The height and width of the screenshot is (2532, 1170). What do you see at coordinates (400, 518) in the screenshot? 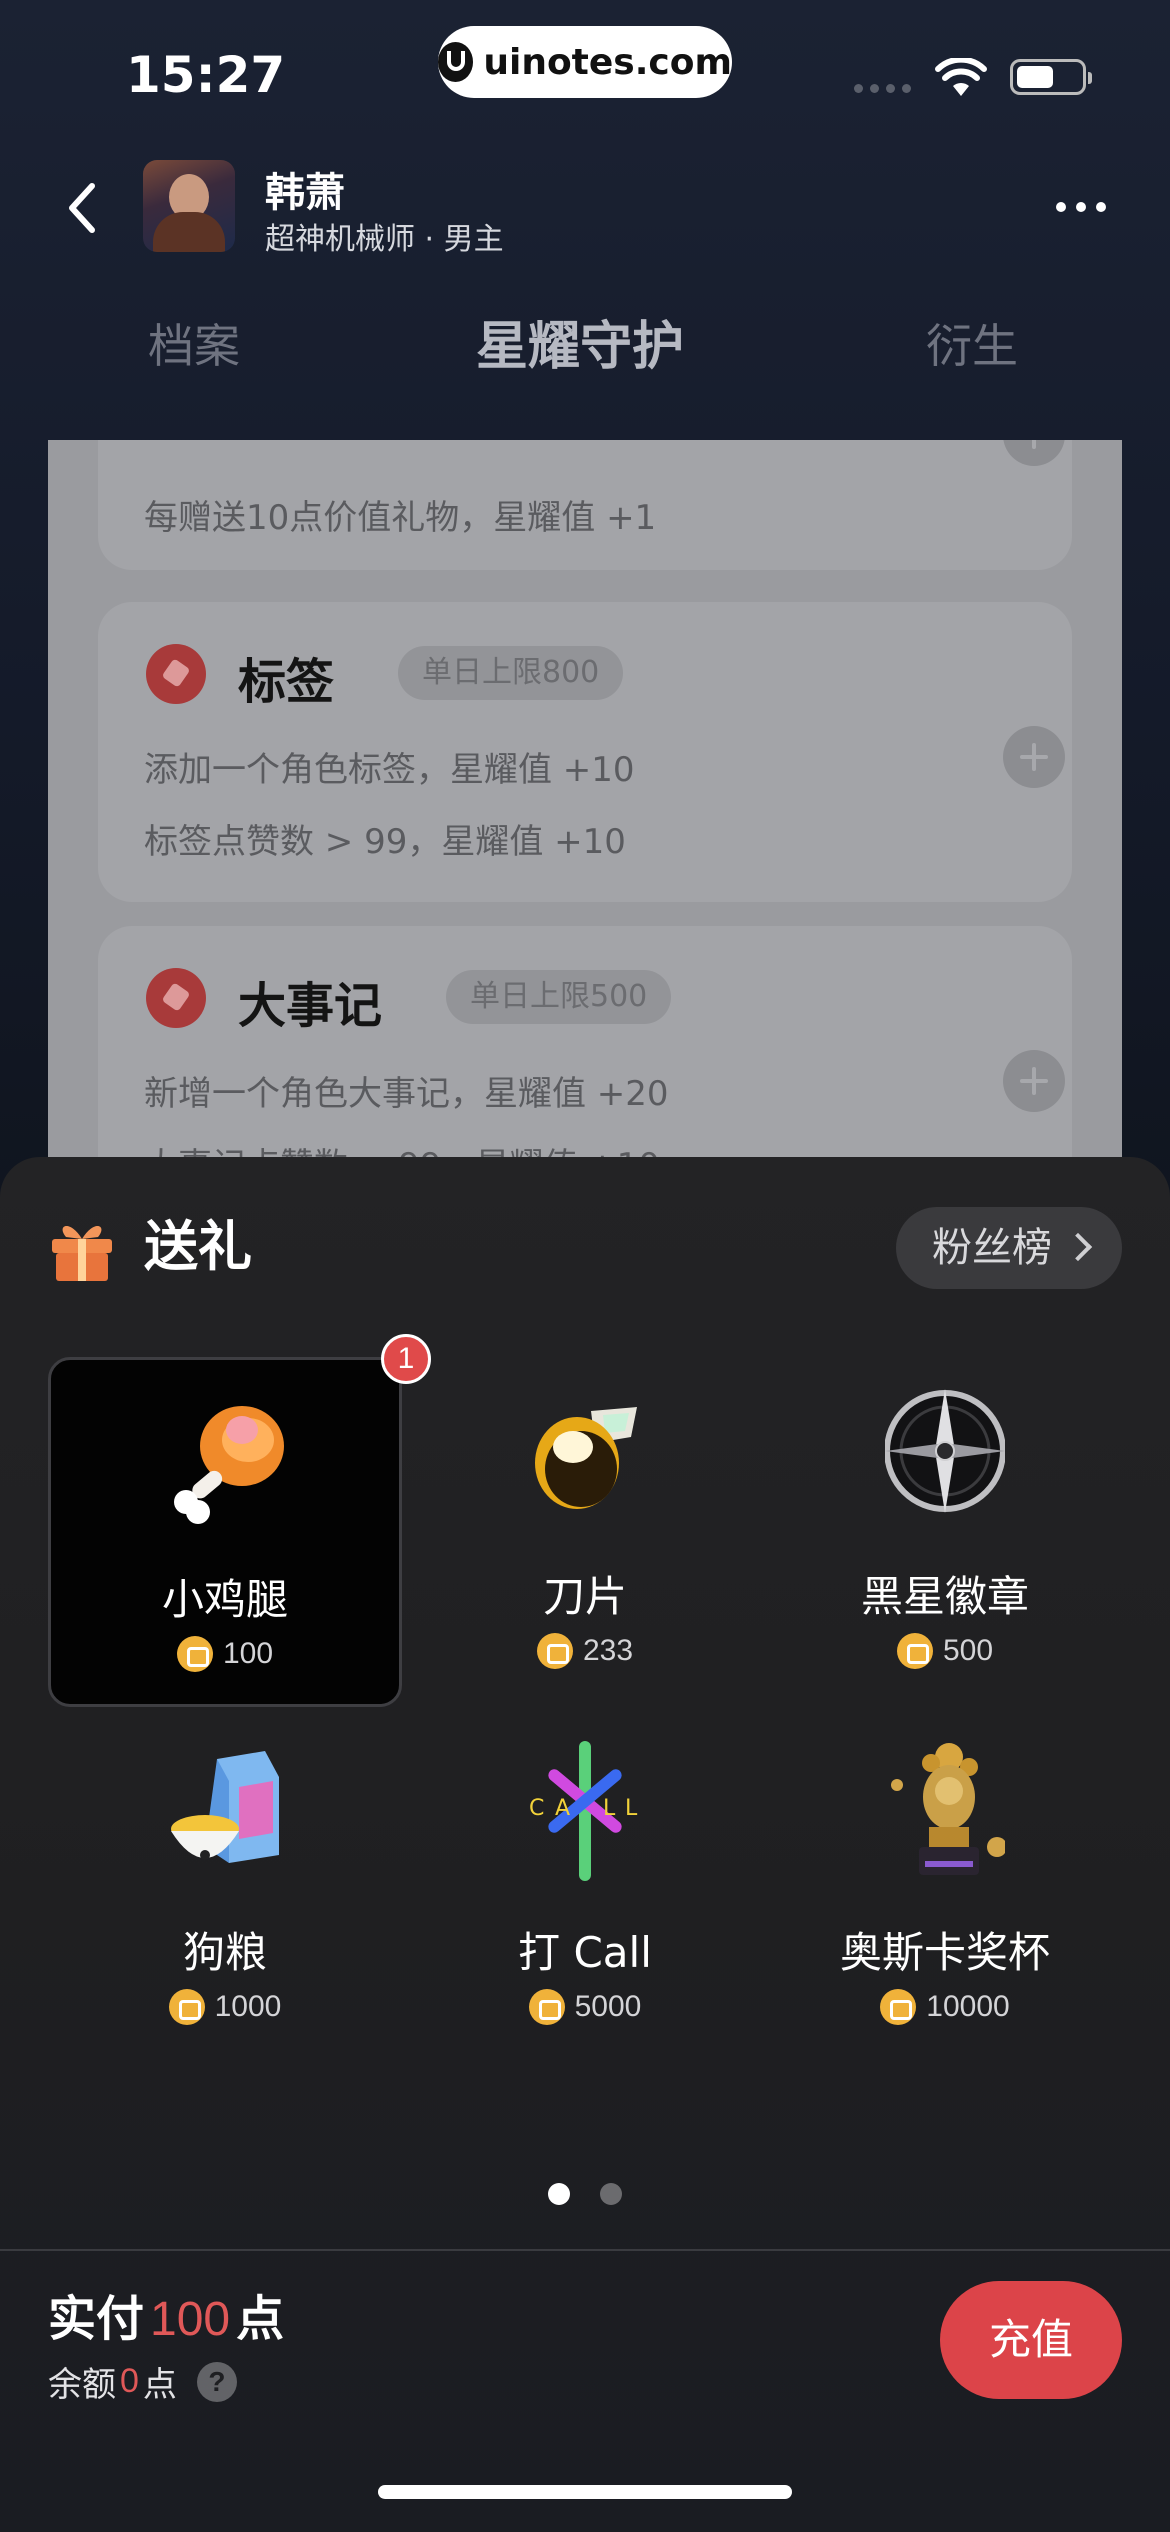
I see `task-line: 每赠送10点价值礼物，星耀值 +1` at bounding box center [400, 518].